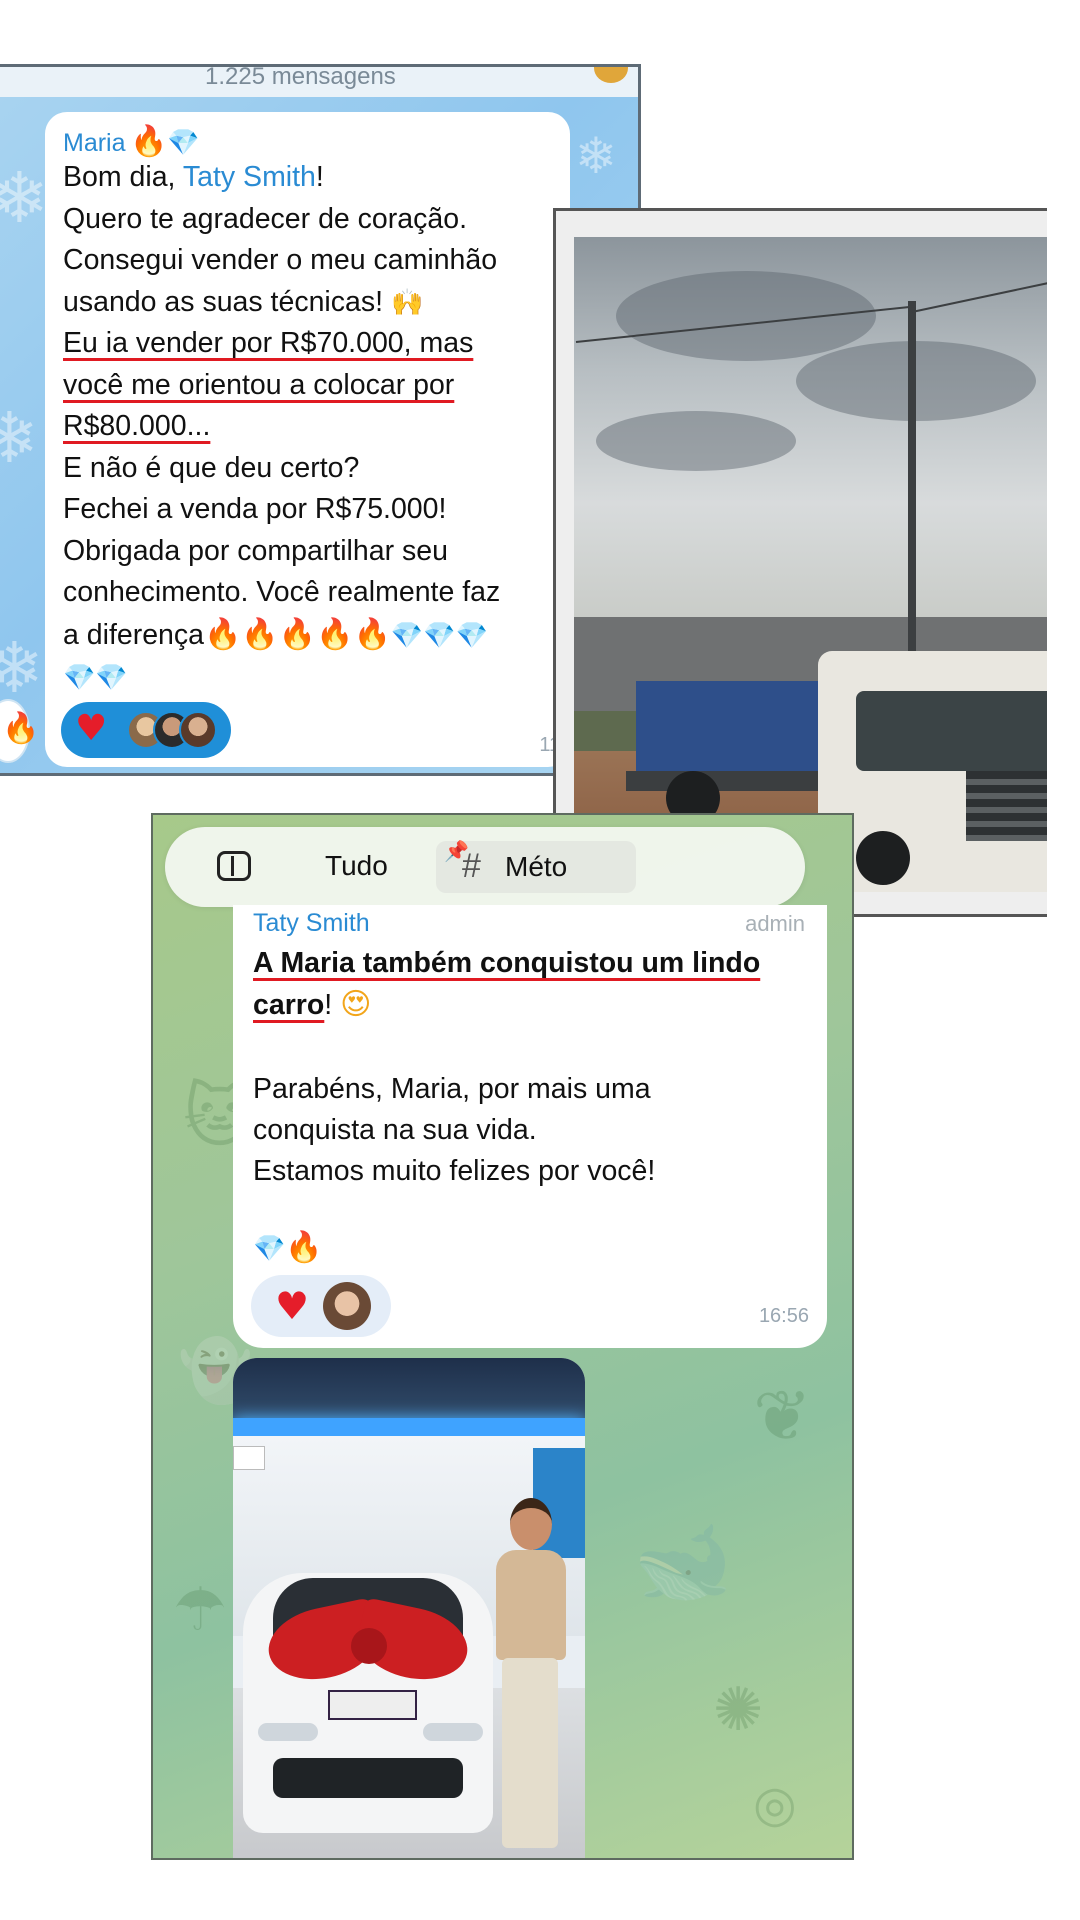 The width and height of the screenshot is (1080, 1920). I want to click on leaf-doodle-icon: ❦, so click(782, 1416).